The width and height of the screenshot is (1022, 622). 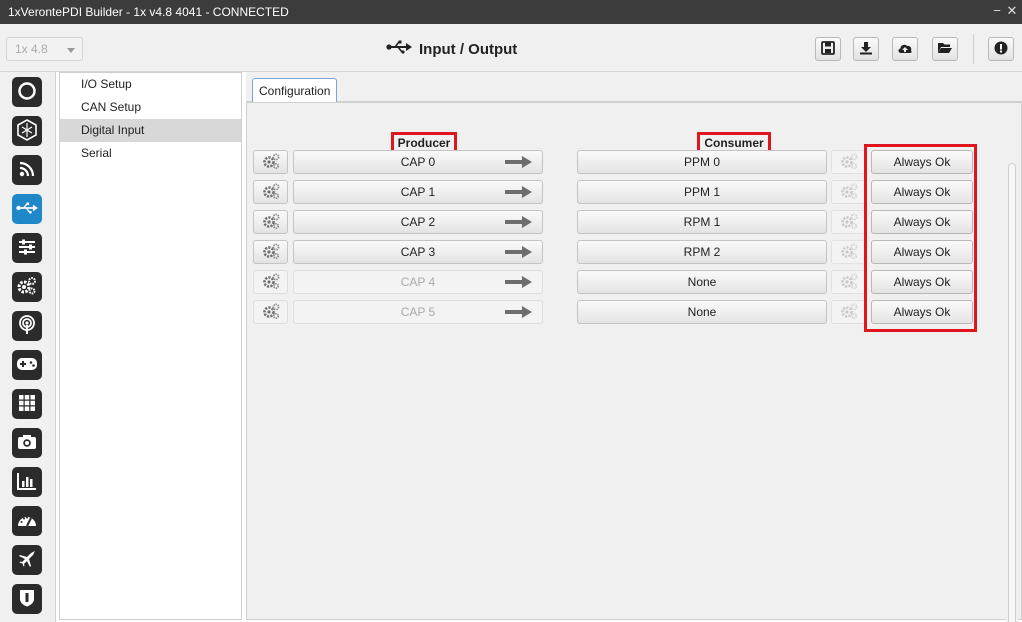 I want to click on cloud-upload-icon, so click(x=905, y=49).